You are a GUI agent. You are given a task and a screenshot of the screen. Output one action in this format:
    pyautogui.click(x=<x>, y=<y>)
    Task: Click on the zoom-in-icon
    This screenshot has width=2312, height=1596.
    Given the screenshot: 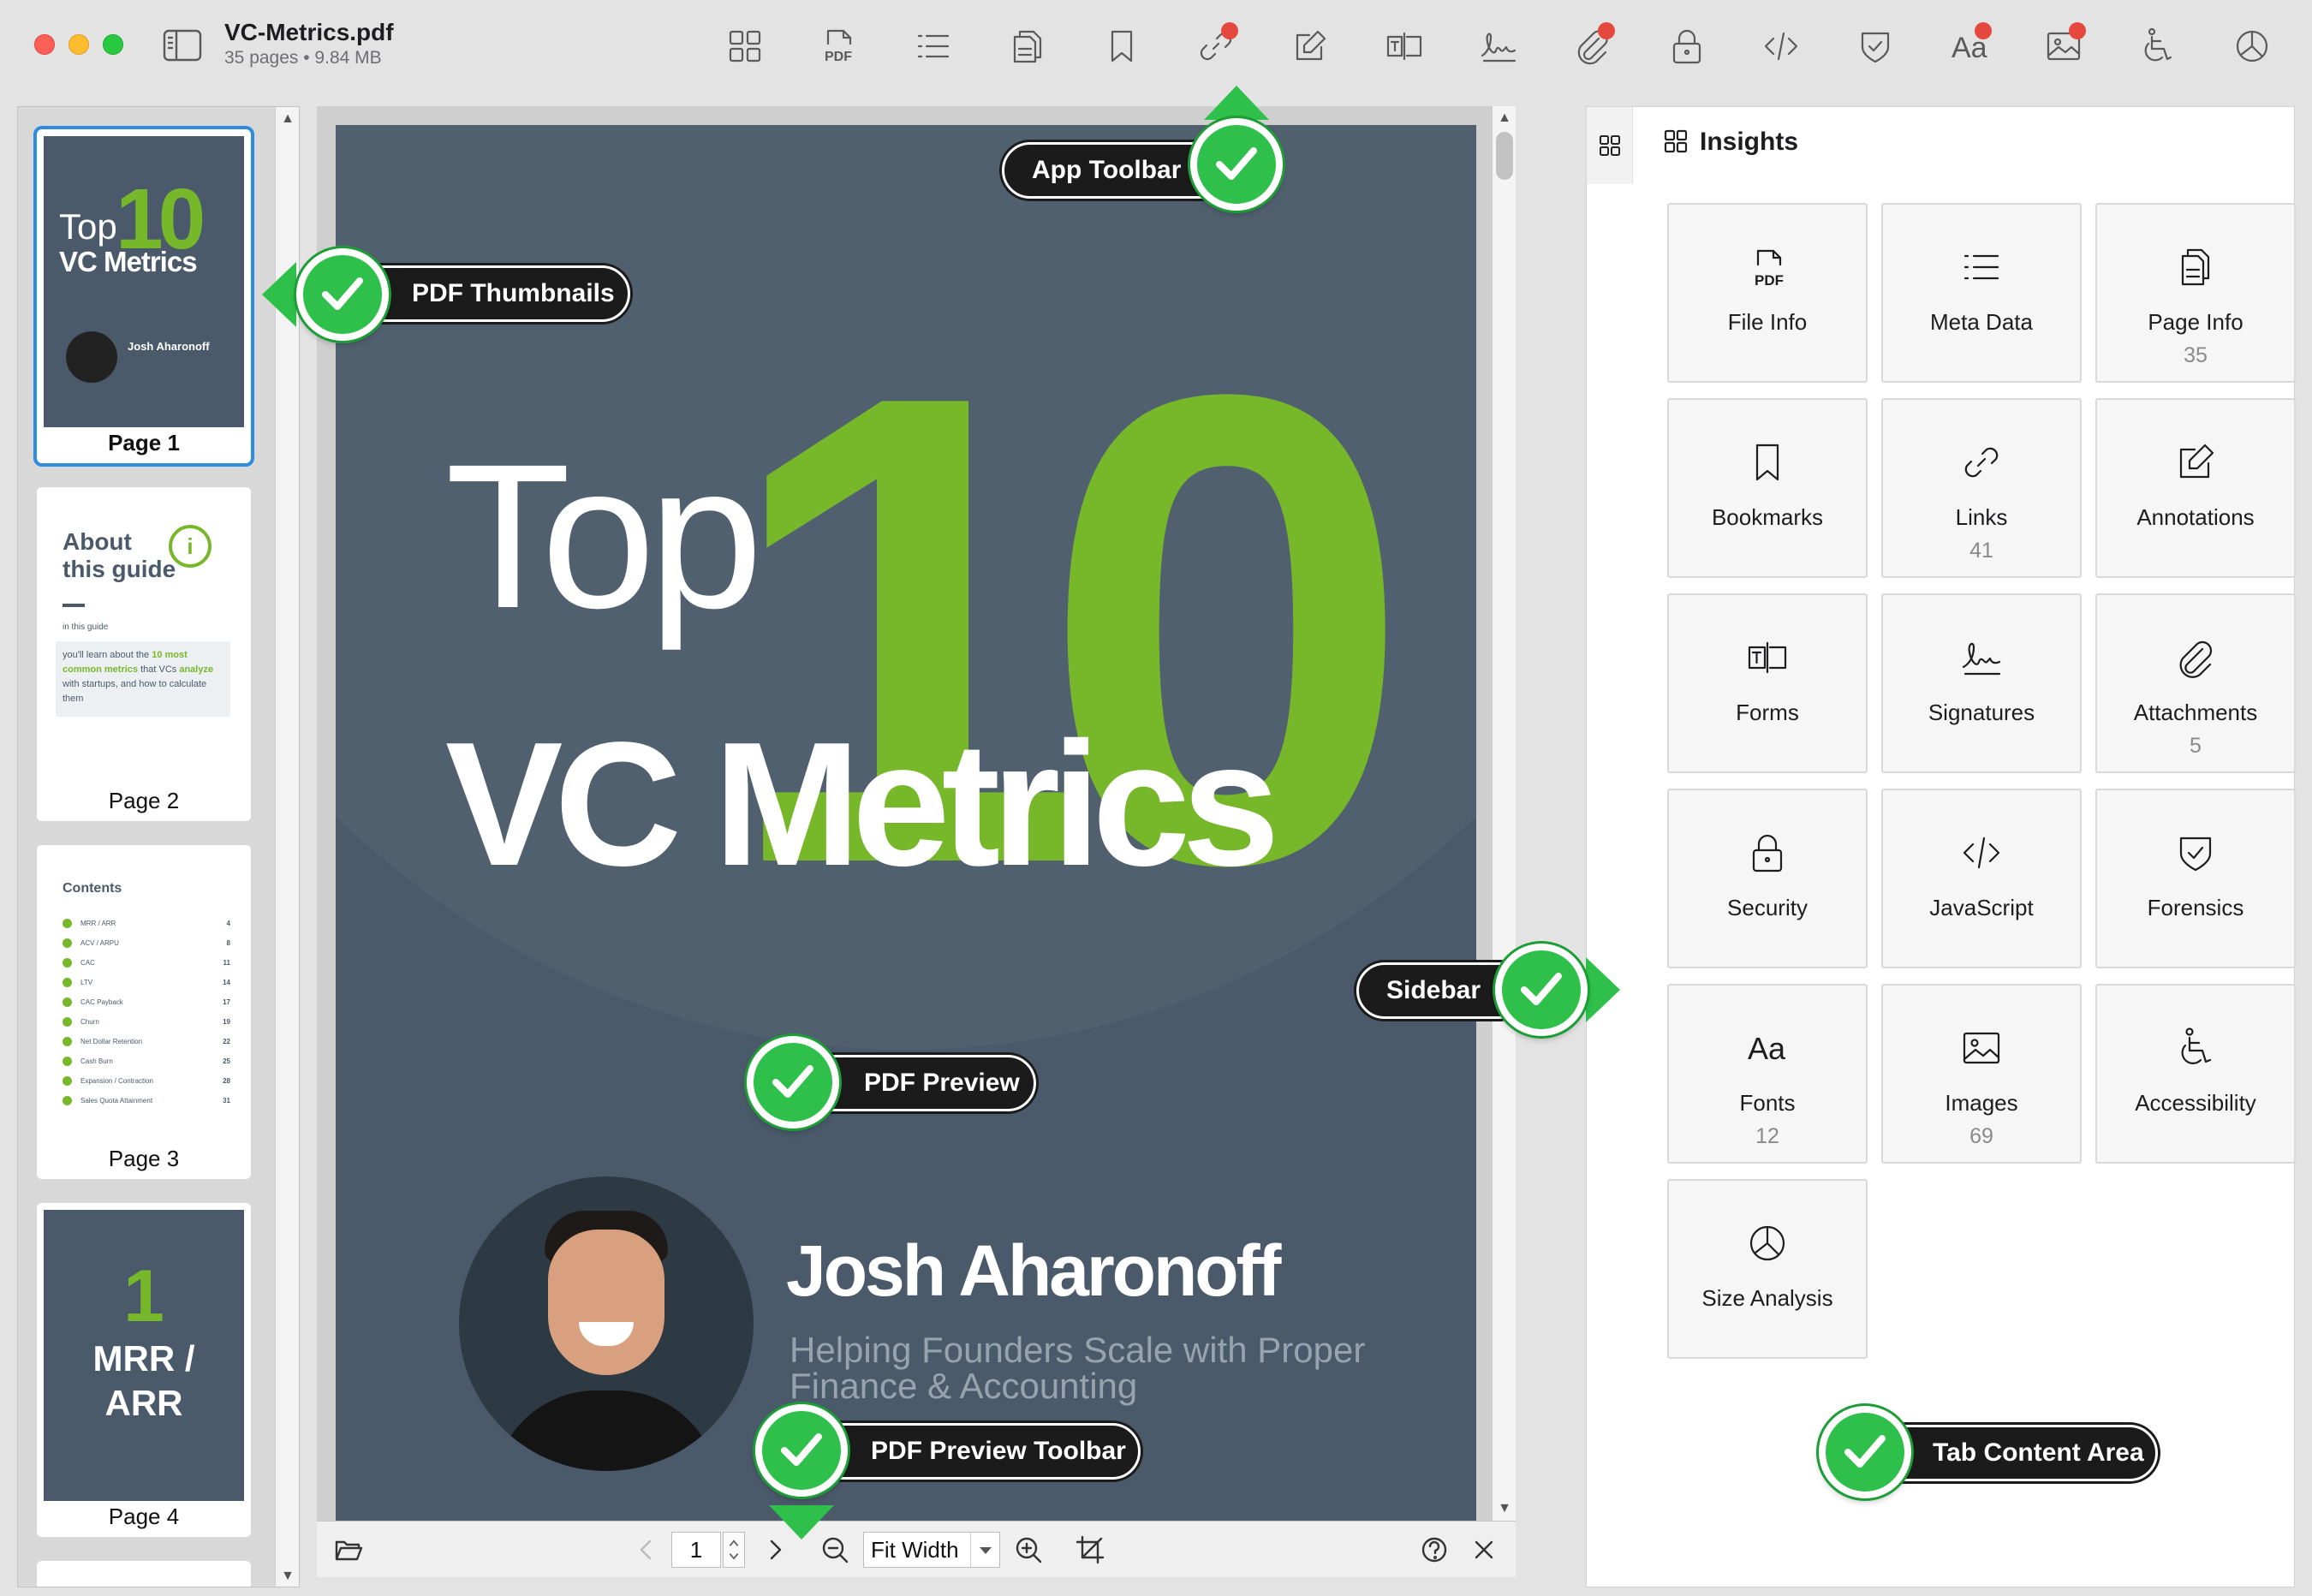 What is the action you would take?
    pyautogui.click(x=1028, y=1550)
    